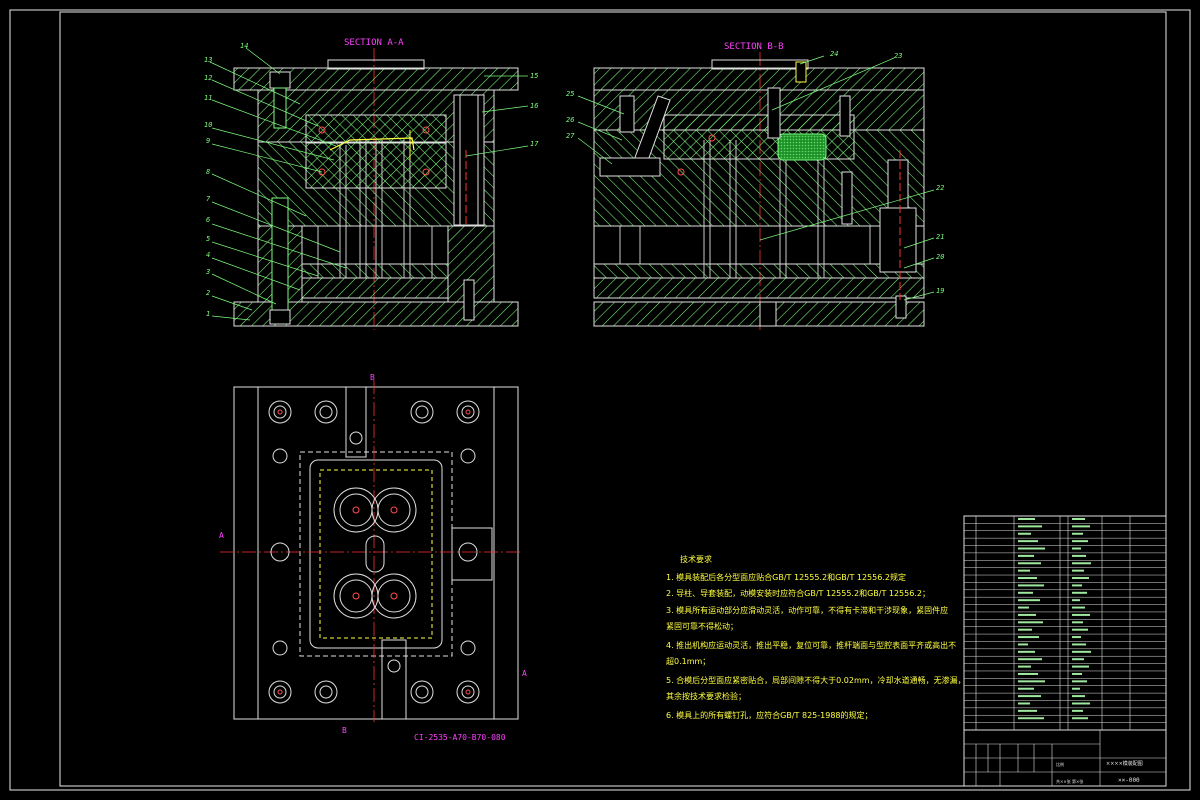 The width and height of the screenshot is (1200, 800). Describe the element at coordinates (208, 125) in the screenshot. I see `callout-10: 10` at that location.